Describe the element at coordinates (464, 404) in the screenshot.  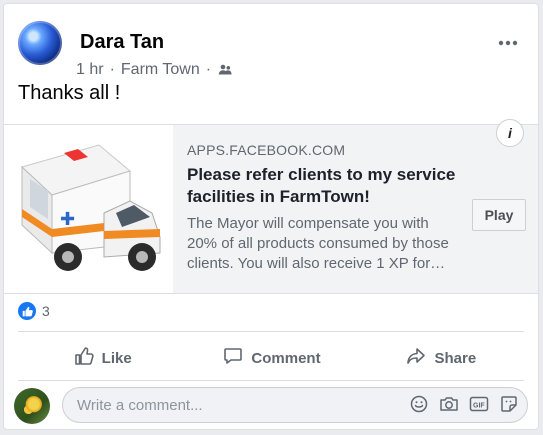
I see `comment-tools: GIF` at that location.